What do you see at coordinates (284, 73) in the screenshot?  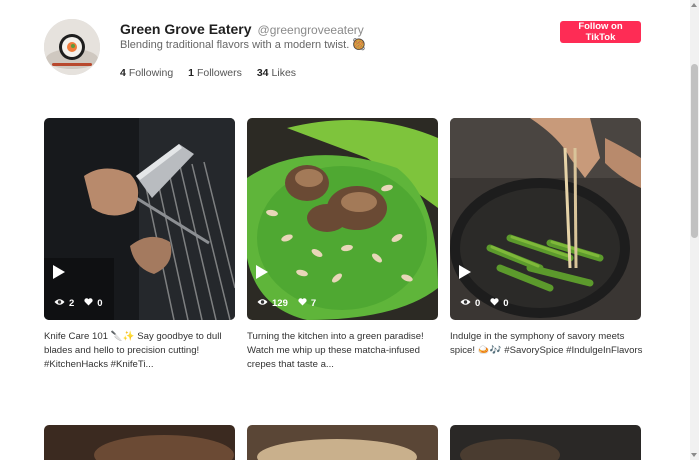 I see `likes-label: Likes` at bounding box center [284, 73].